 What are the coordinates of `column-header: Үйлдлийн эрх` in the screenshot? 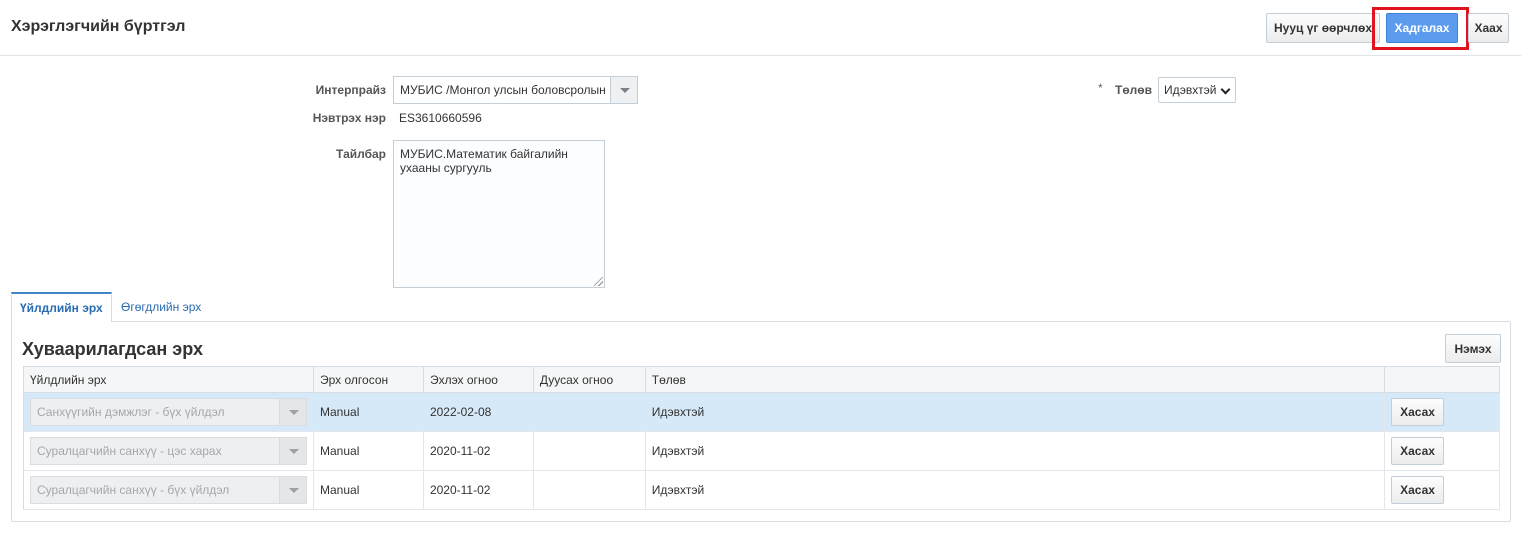 It's located at (168, 379).